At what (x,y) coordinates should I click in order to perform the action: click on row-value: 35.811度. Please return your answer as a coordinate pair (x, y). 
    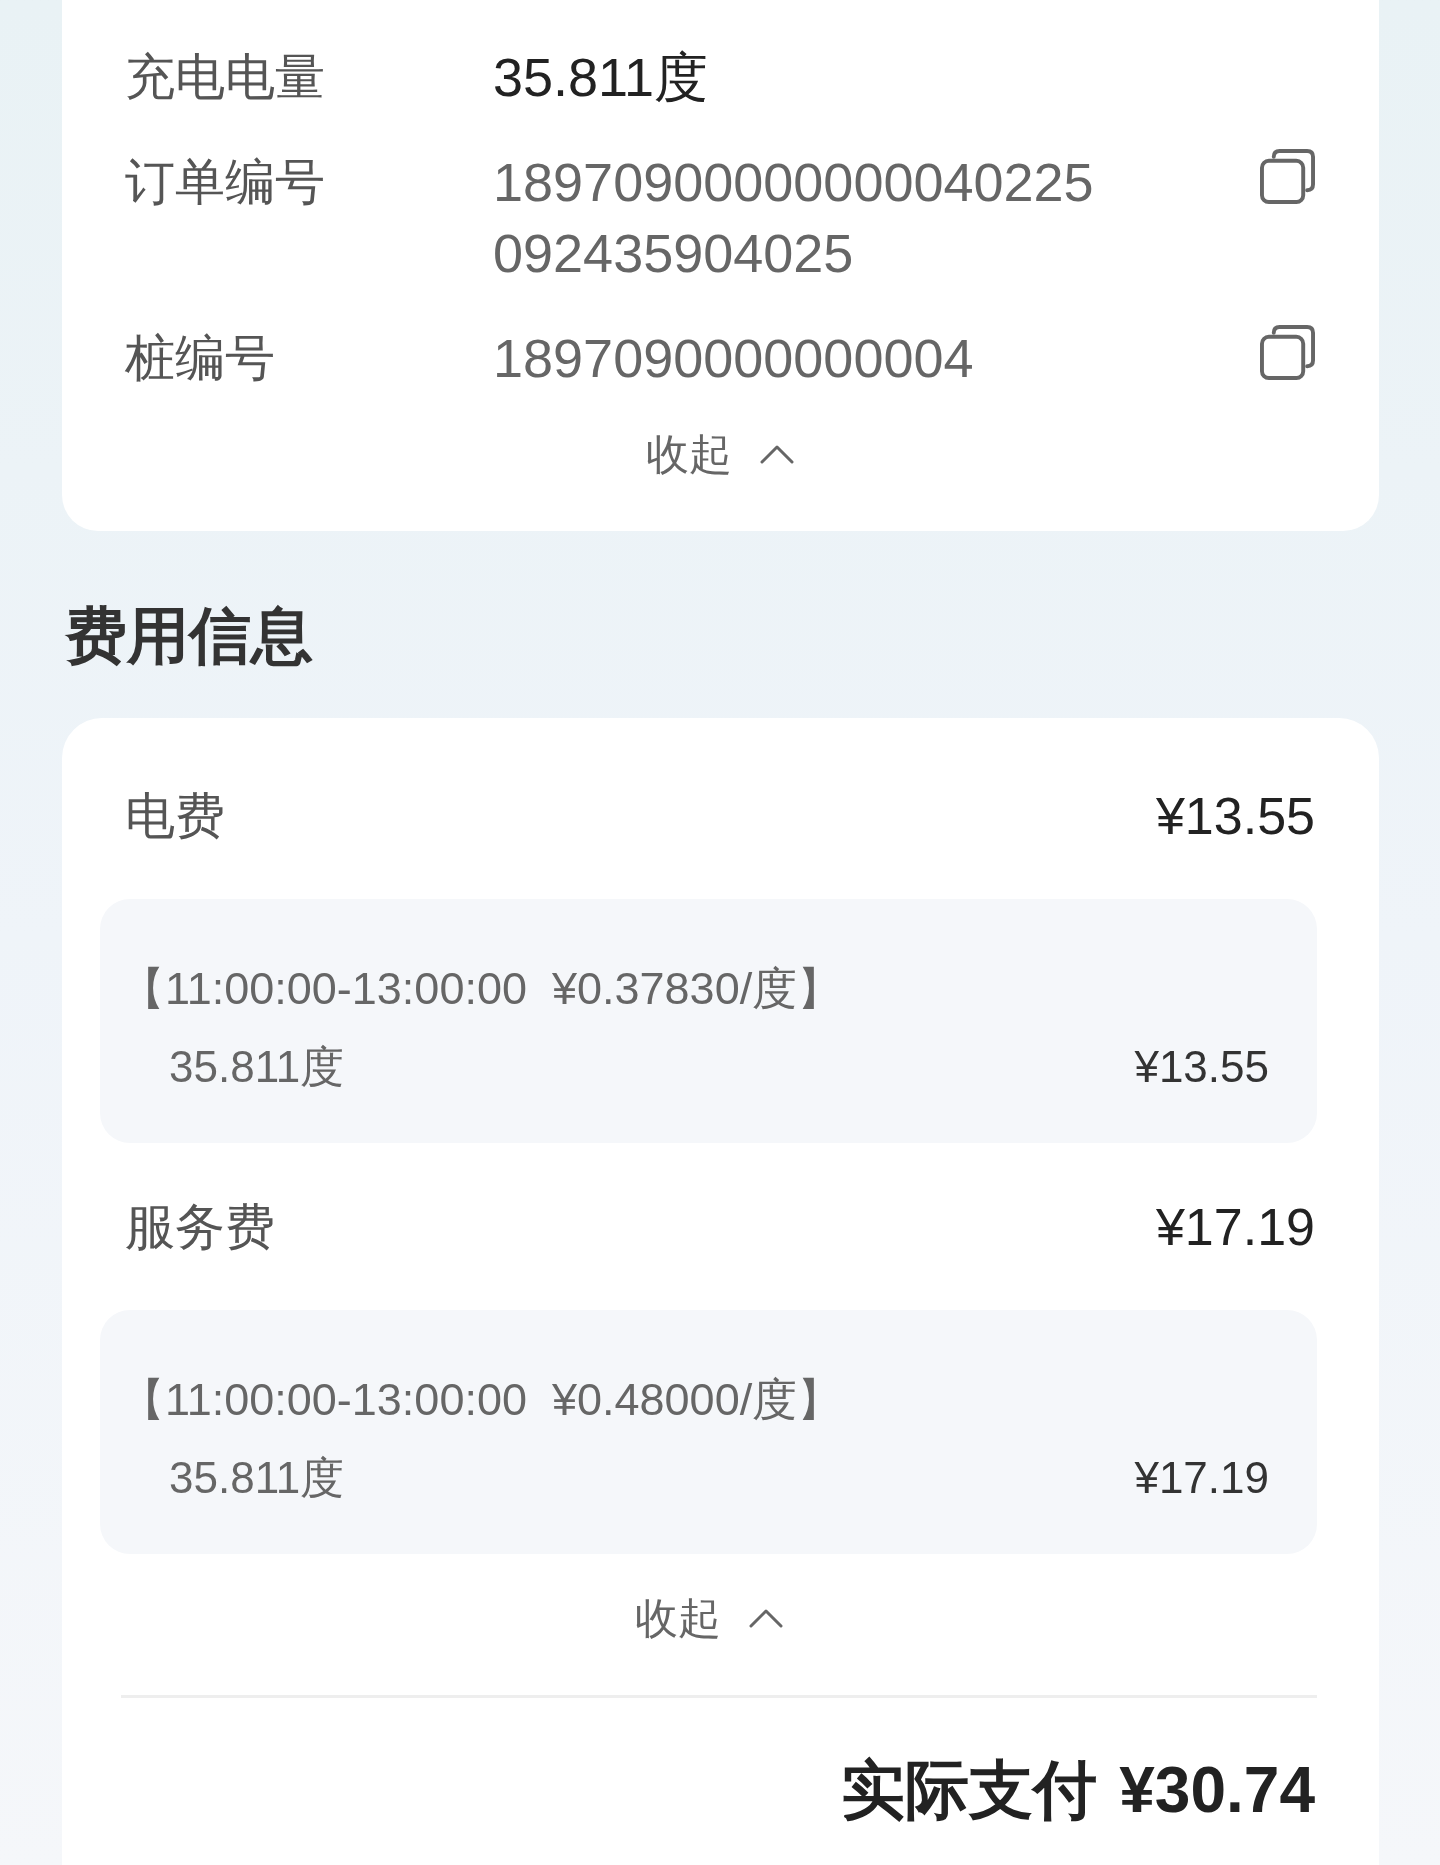
    Looking at the image, I should click on (601, 77).